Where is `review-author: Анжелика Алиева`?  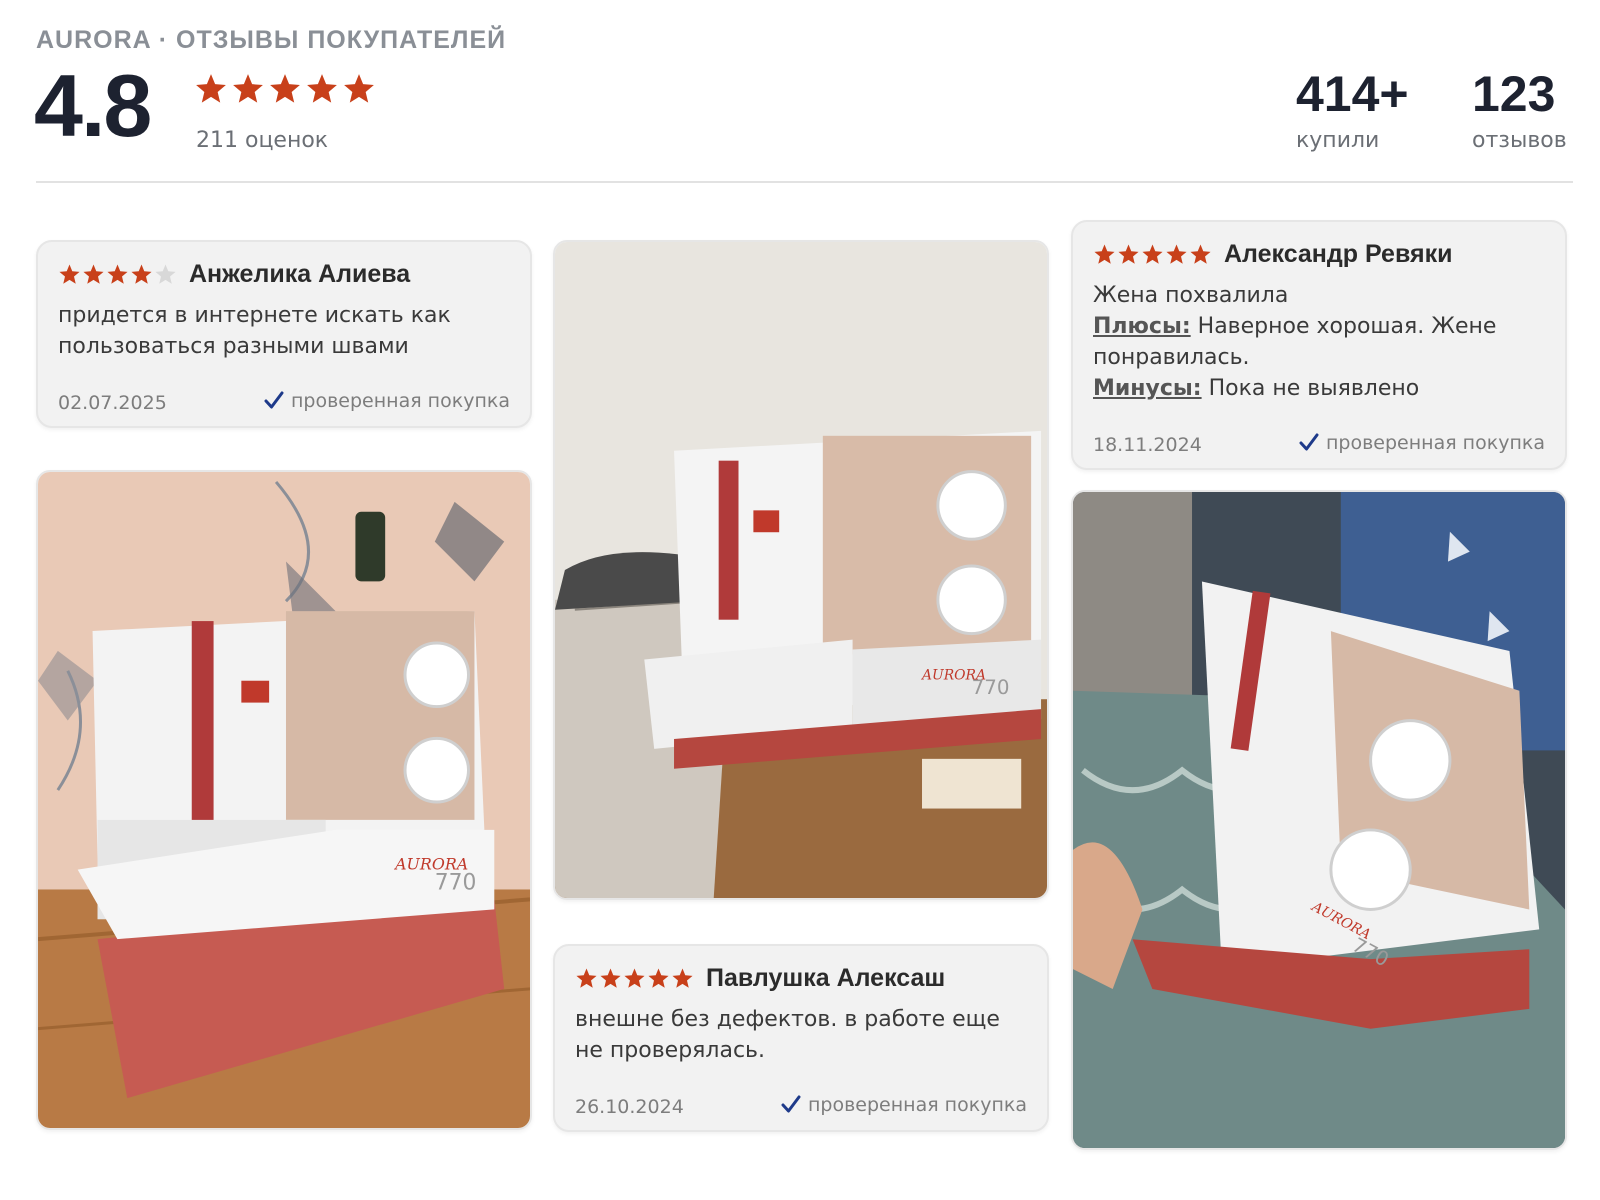
review-author: Анжелика Алиева is located at coordinates (299, 274).